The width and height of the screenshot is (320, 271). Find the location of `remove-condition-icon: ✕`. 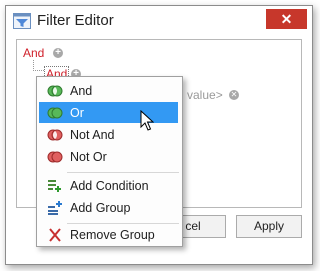

remove-condition-icon: ✕ is located at coordinates (234, 95).